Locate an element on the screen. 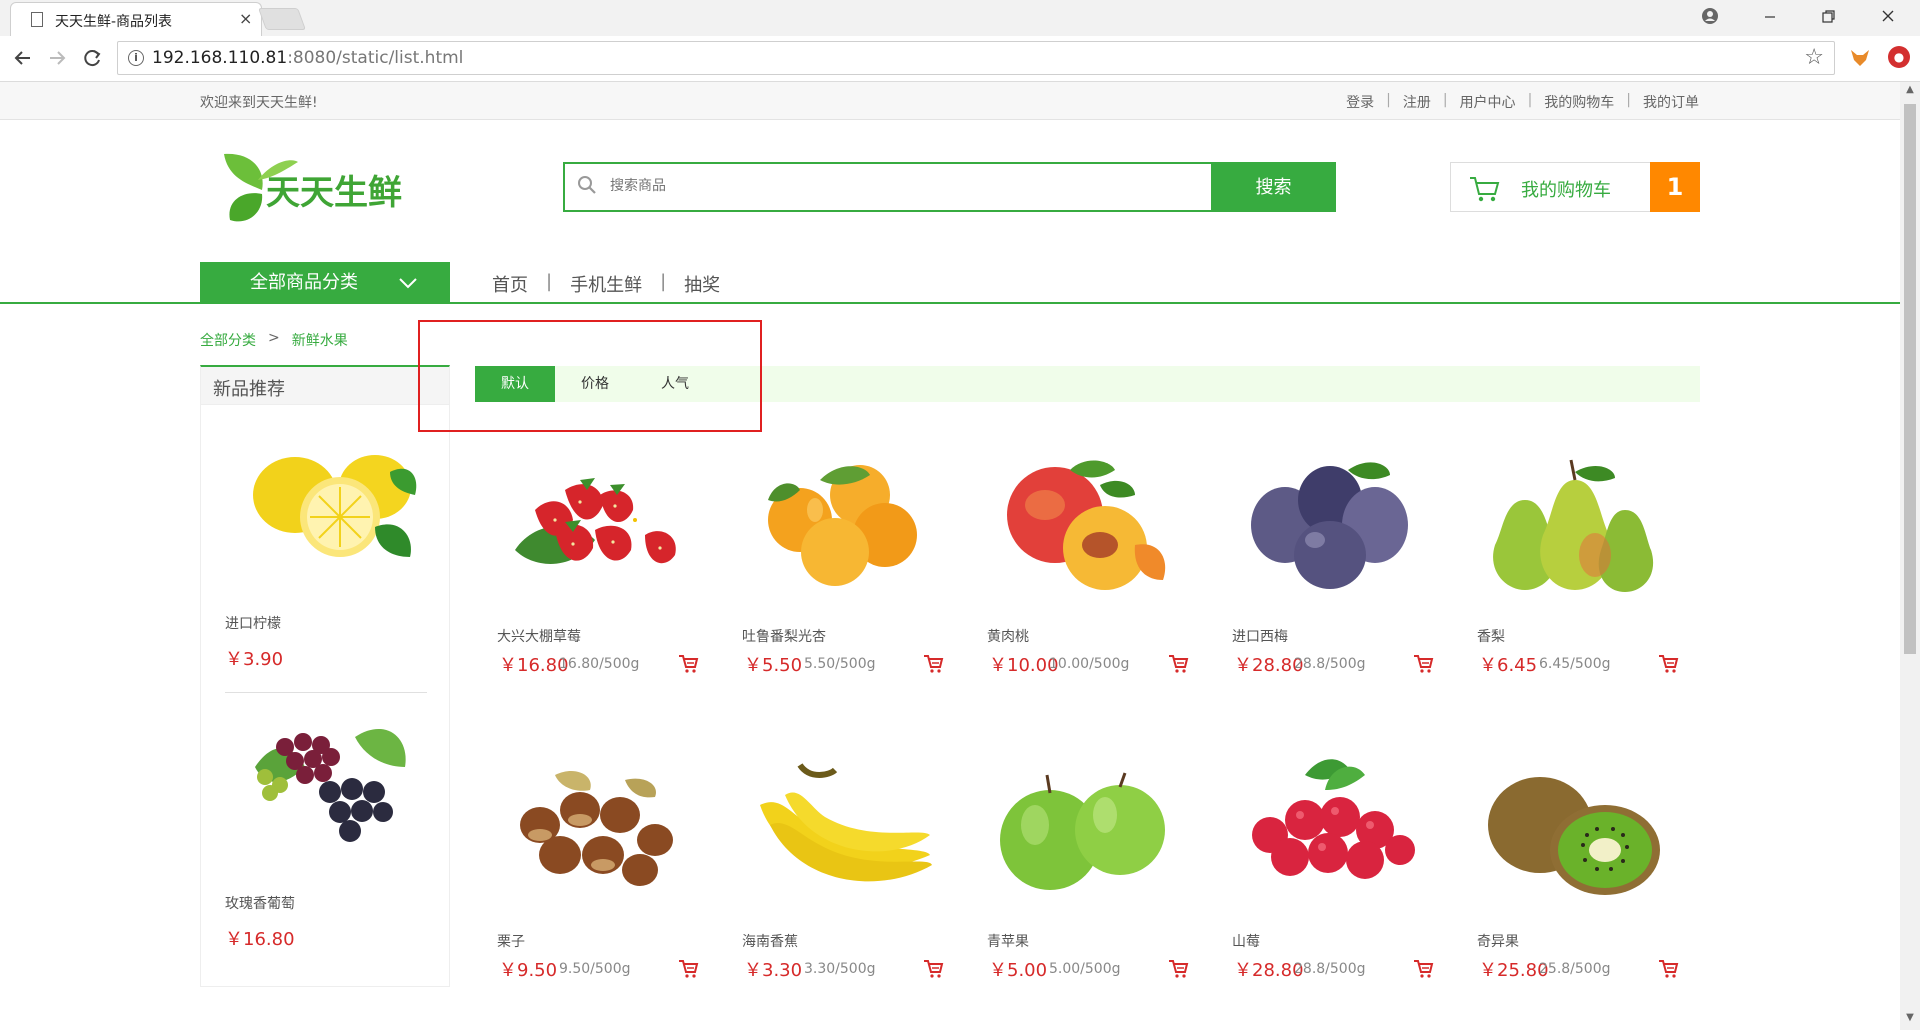  sidebar-item: 玫瑰香葡萄 ￥16.80 is located at coordinates (325, 824).